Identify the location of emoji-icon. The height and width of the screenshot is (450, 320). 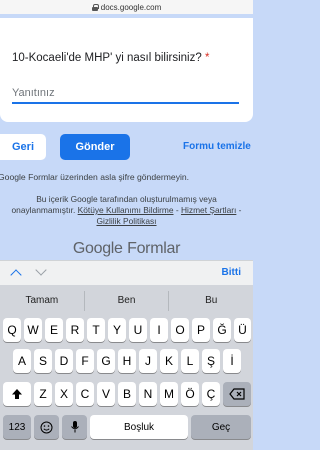
(46, 427).